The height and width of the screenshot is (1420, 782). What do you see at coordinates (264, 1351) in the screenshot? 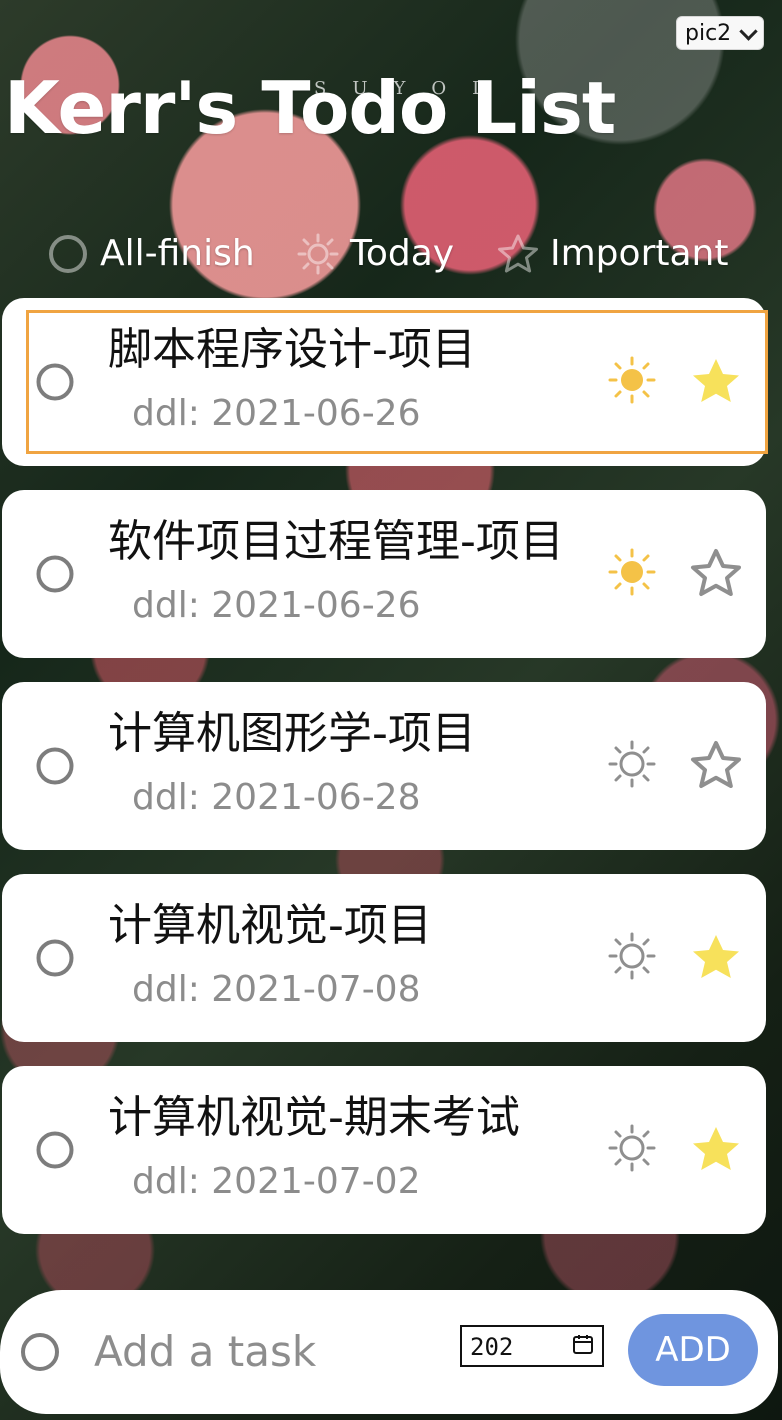
I see `add-task-input` at bounding box center [264, 1351].